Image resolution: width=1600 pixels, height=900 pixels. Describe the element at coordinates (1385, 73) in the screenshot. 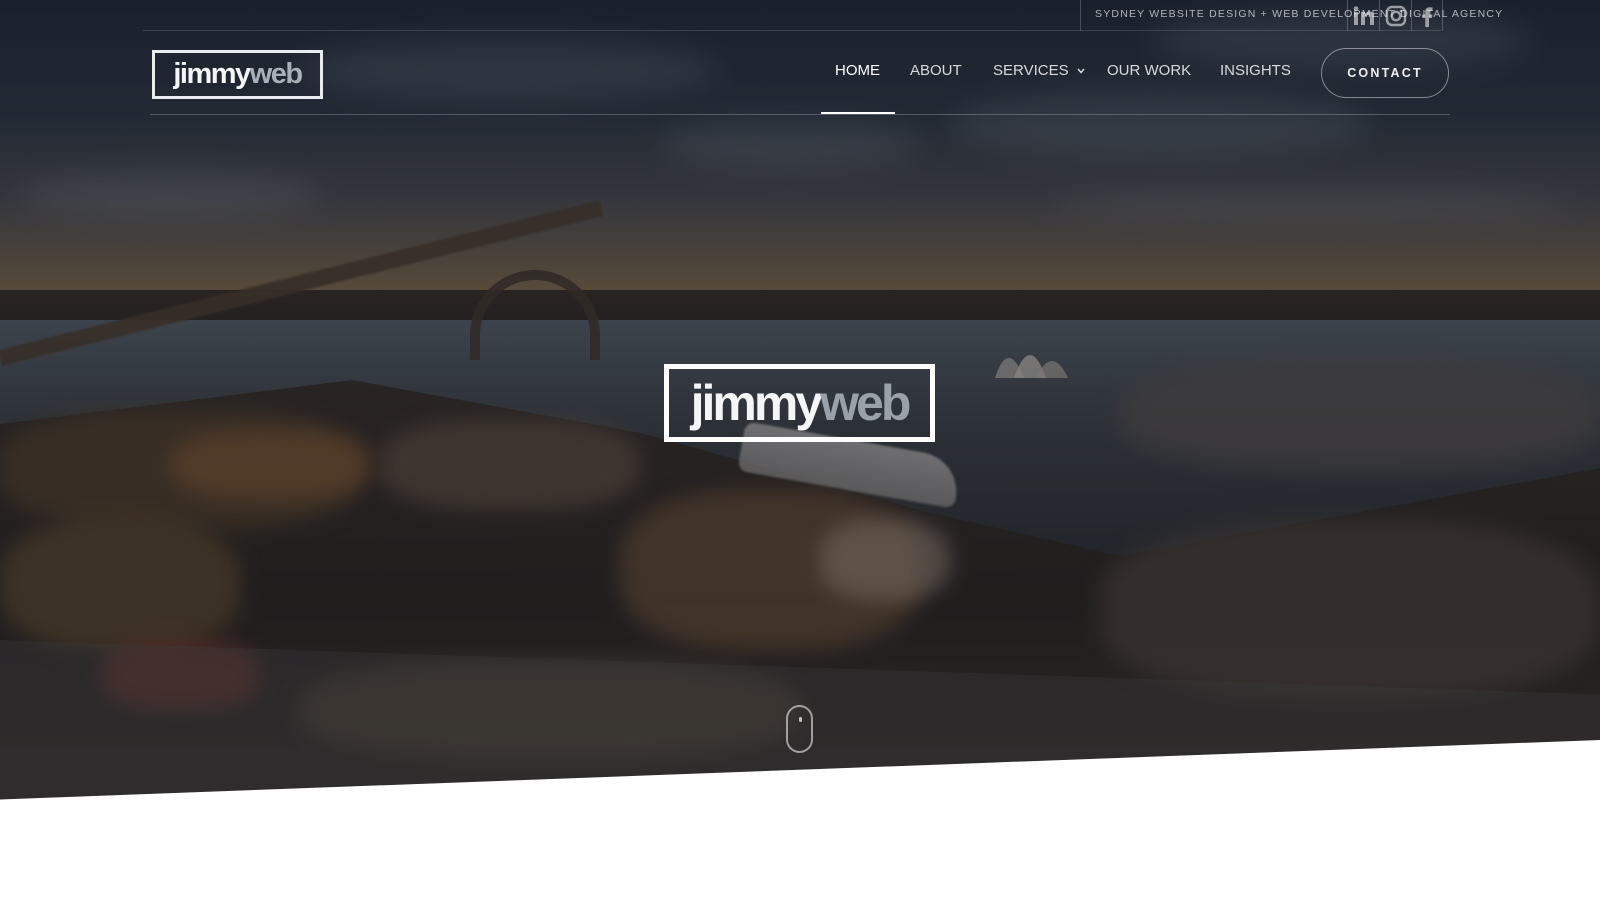

I see `contact-button: CONTACT` at that location.